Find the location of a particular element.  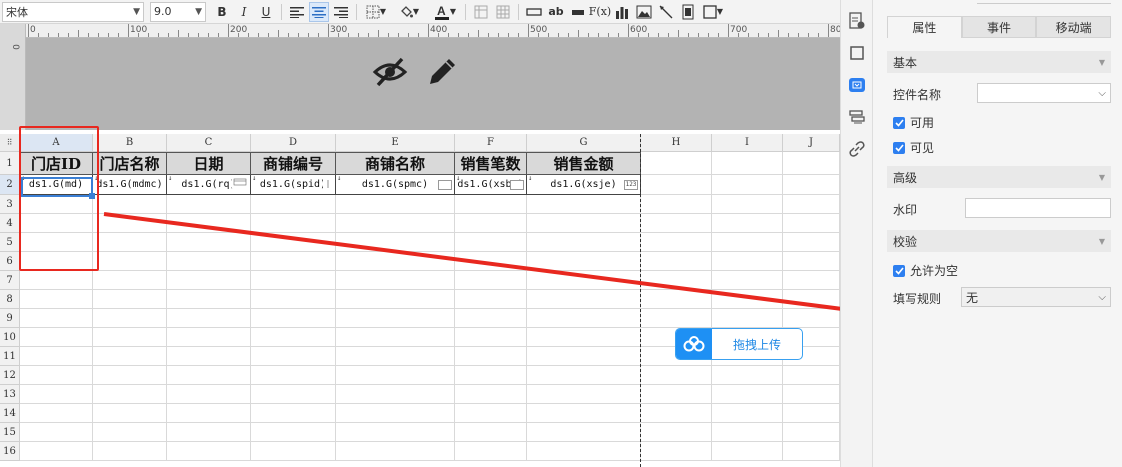

layer-icon is located at coordinates (857, 117).